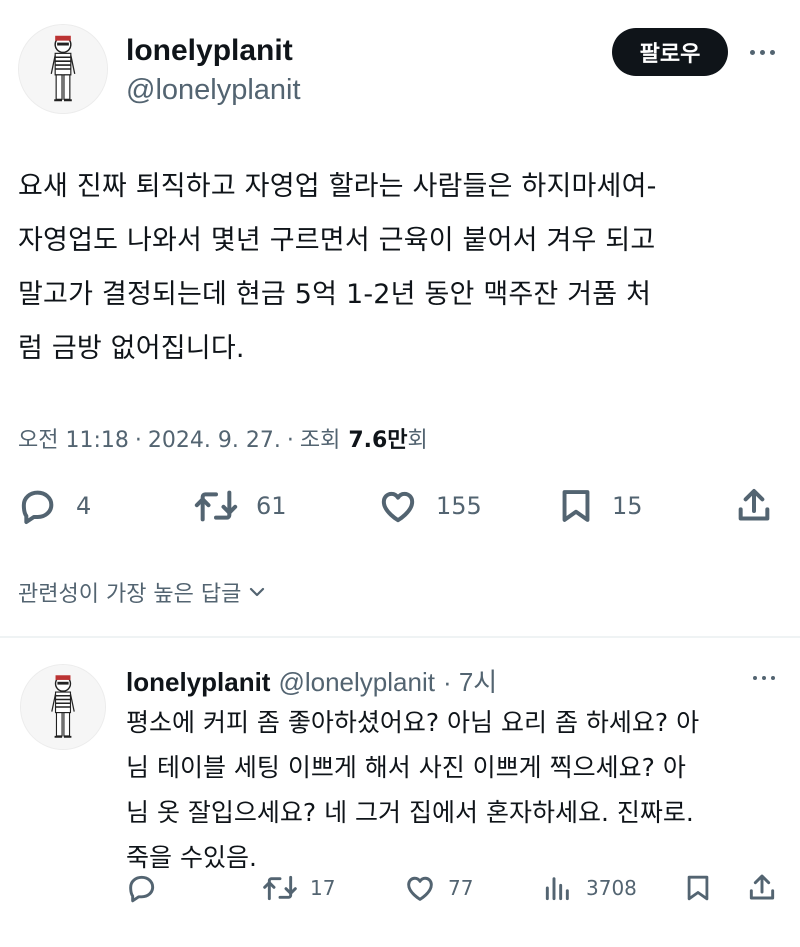 The height and width of the screenshot is (947, 800). Describe the element at coordinates (762, 52) in the screenshot. I see `more-options-icon` at that location.